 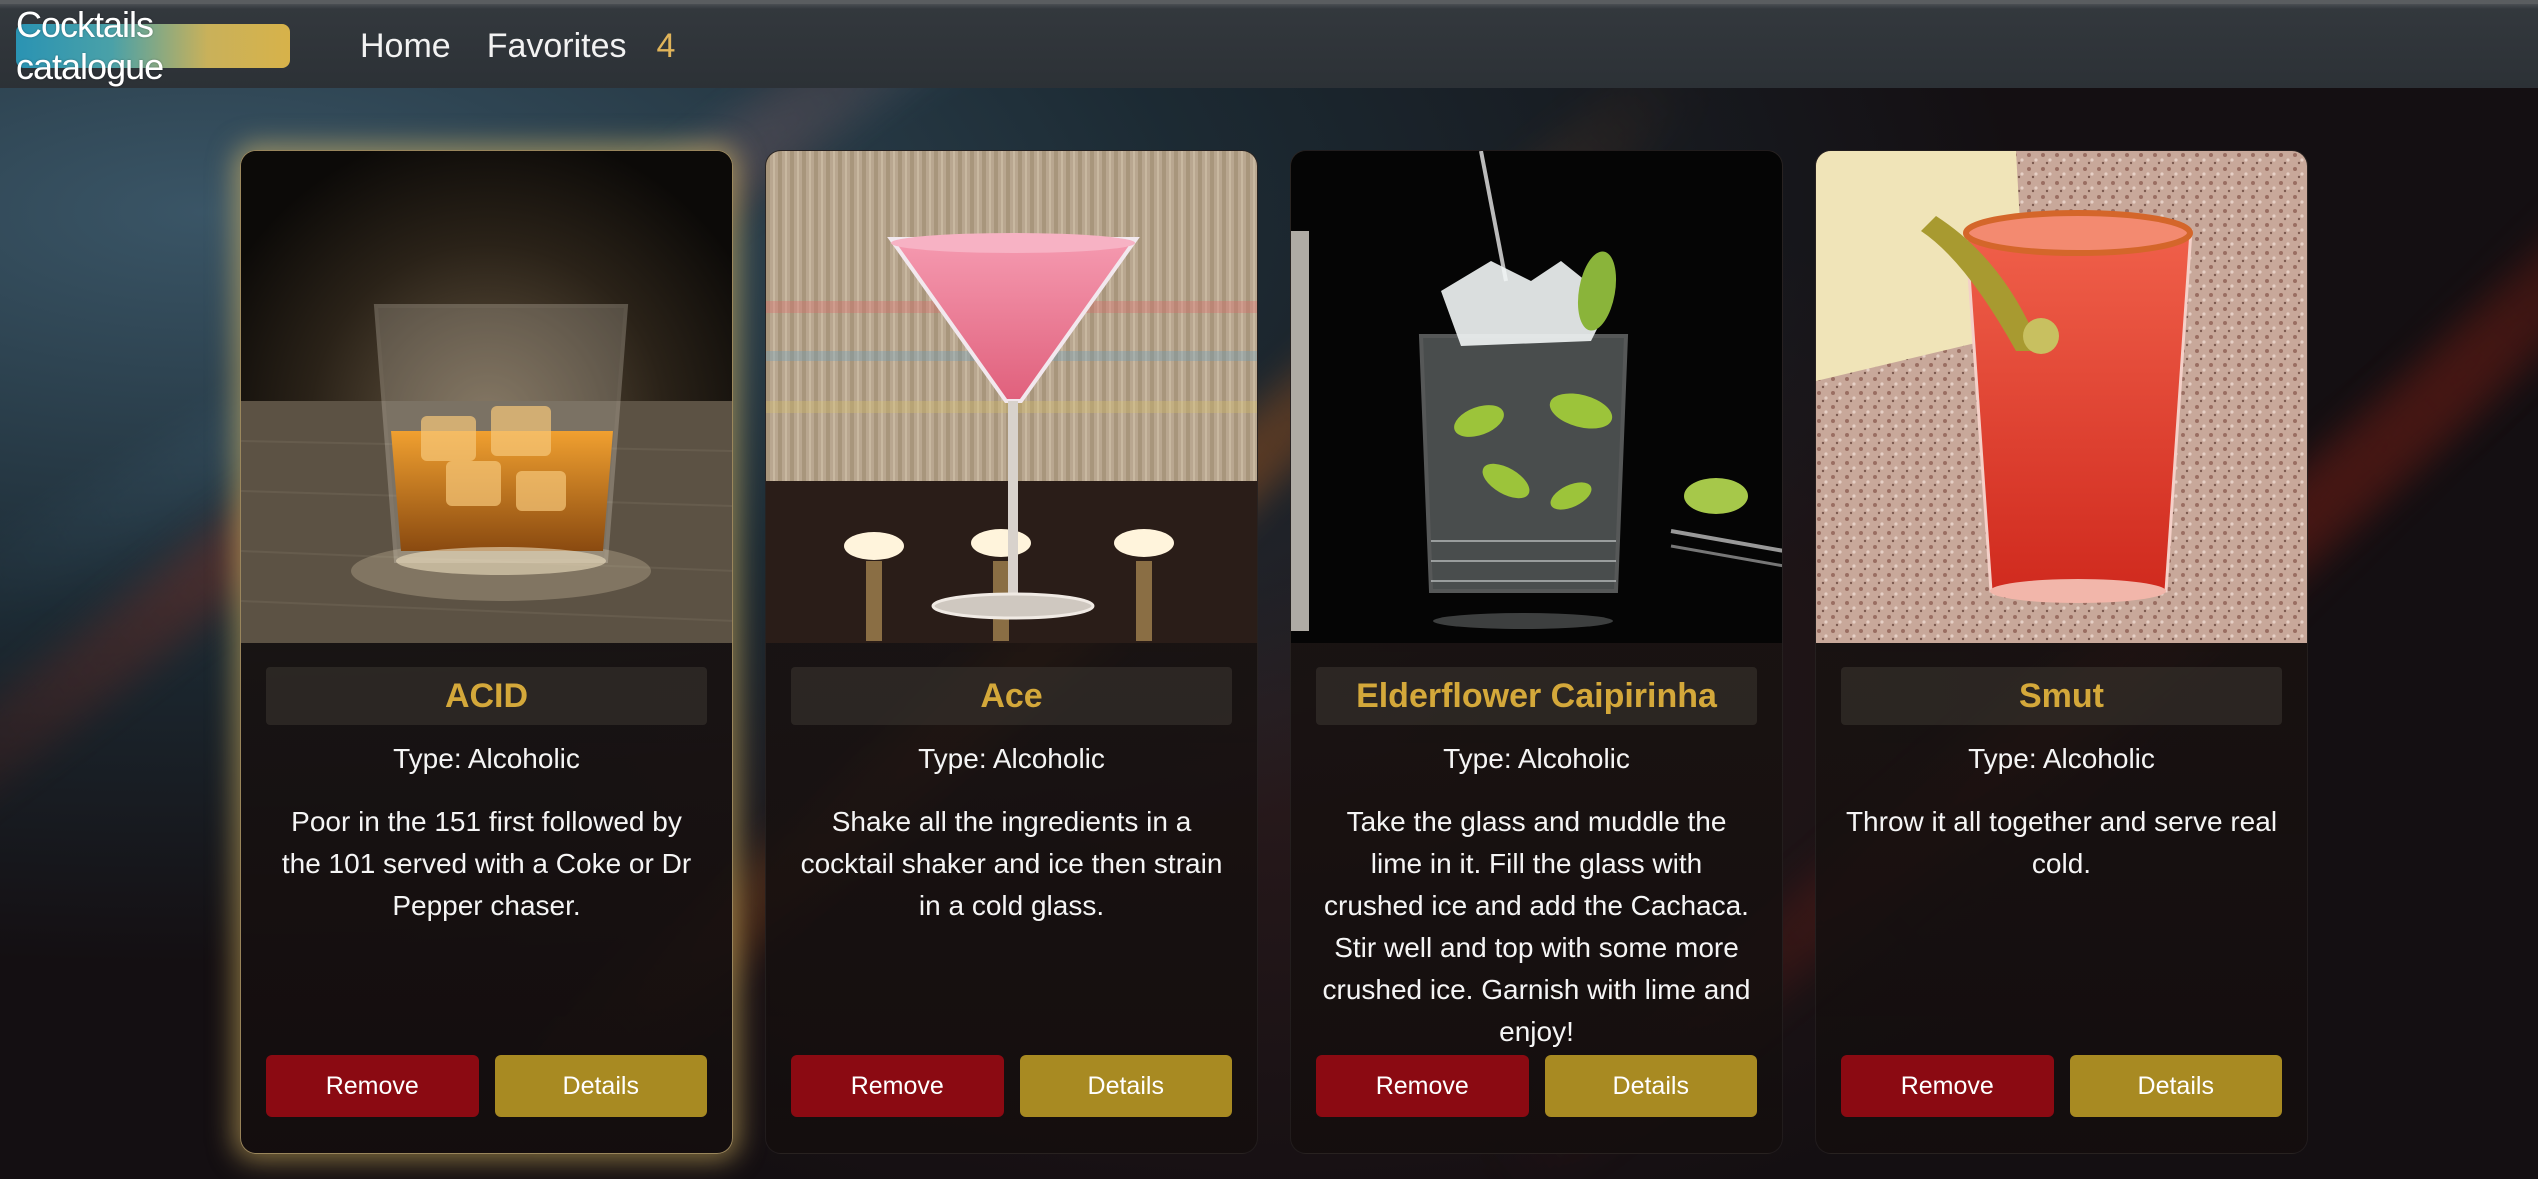 I want to click on cocktail-title: Ace, so click(x=1011, y=696).